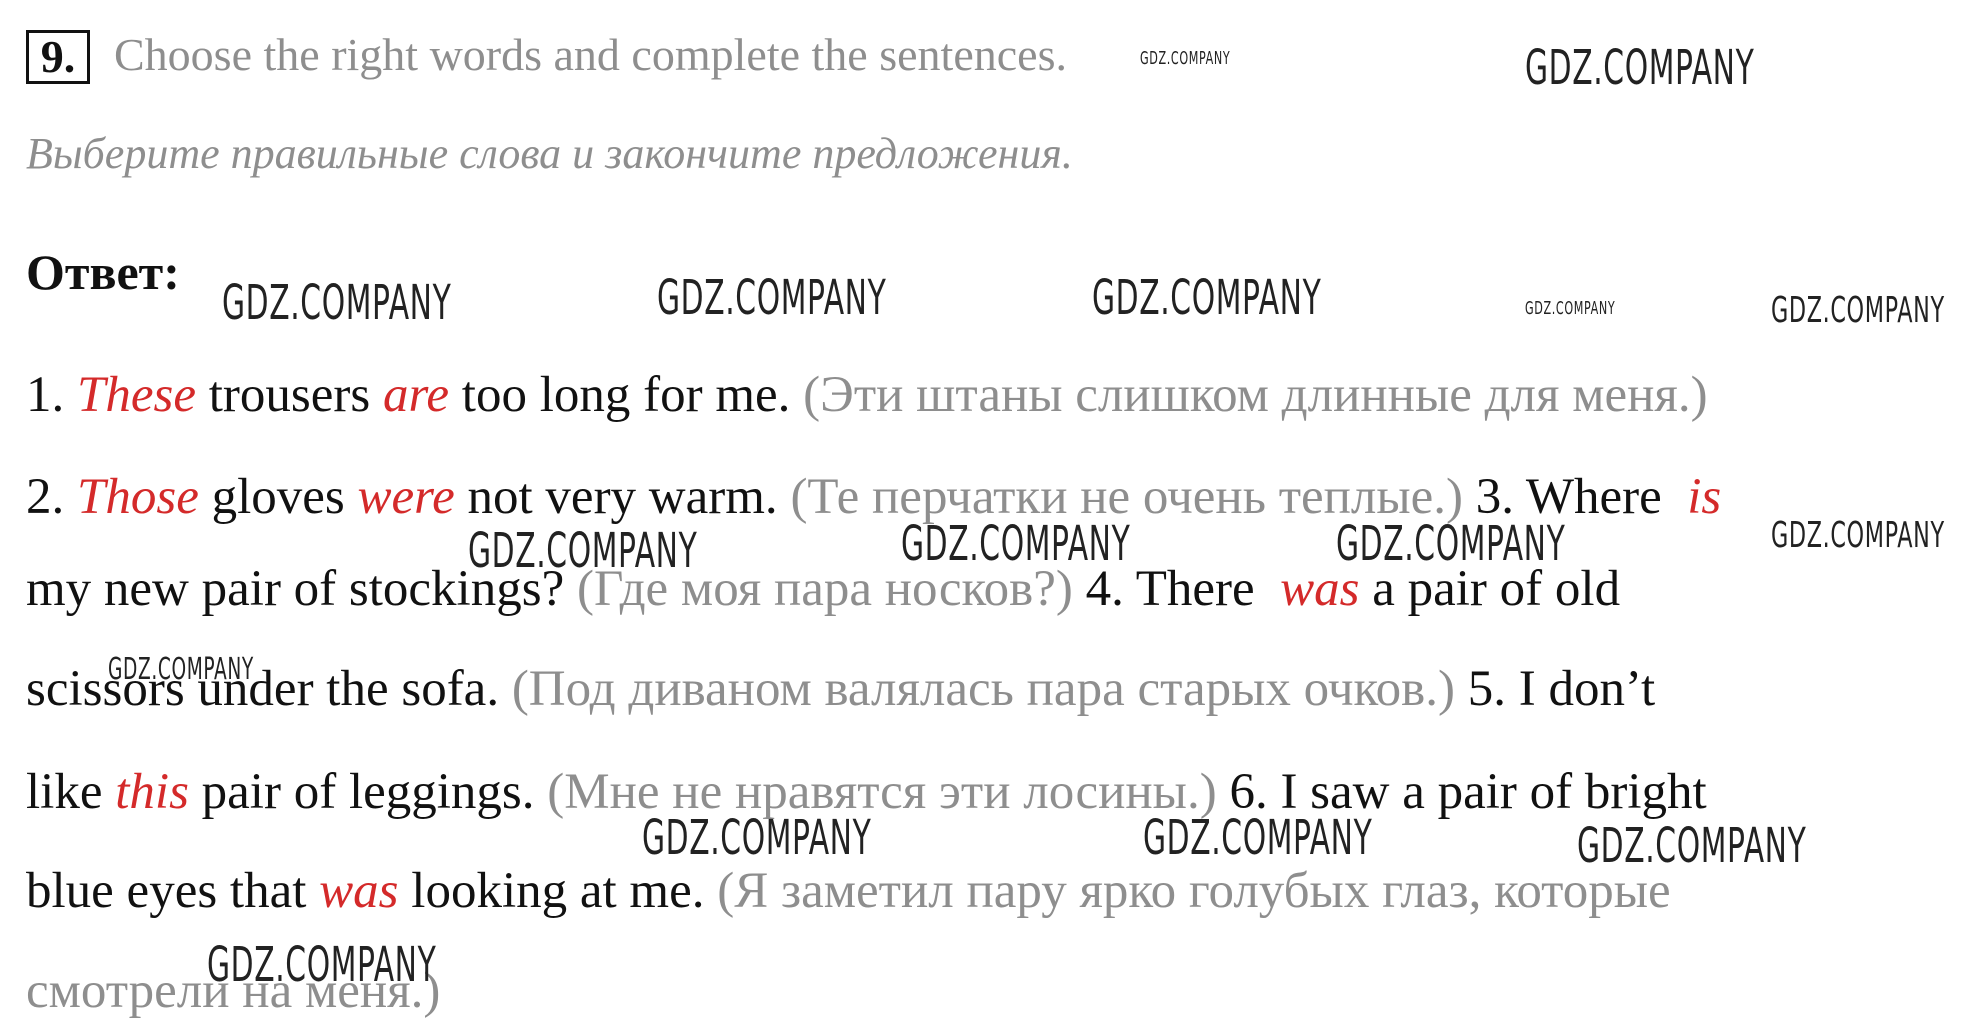  Describe the element at coordinates (71, 792) in the screenshot. I see `text: like` at that location.